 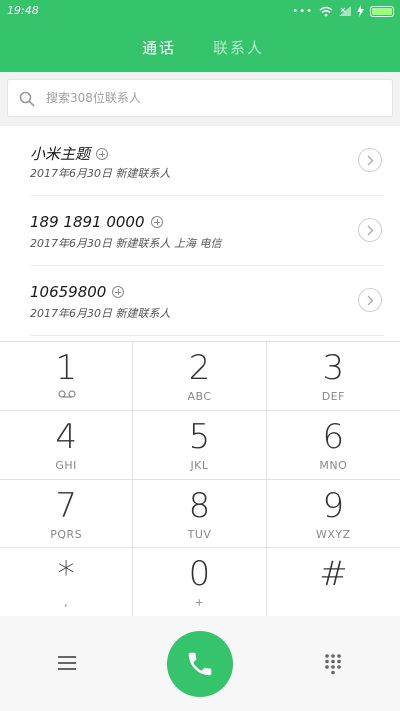 I want to click on key-digit: #, so click(x=333, y=574).